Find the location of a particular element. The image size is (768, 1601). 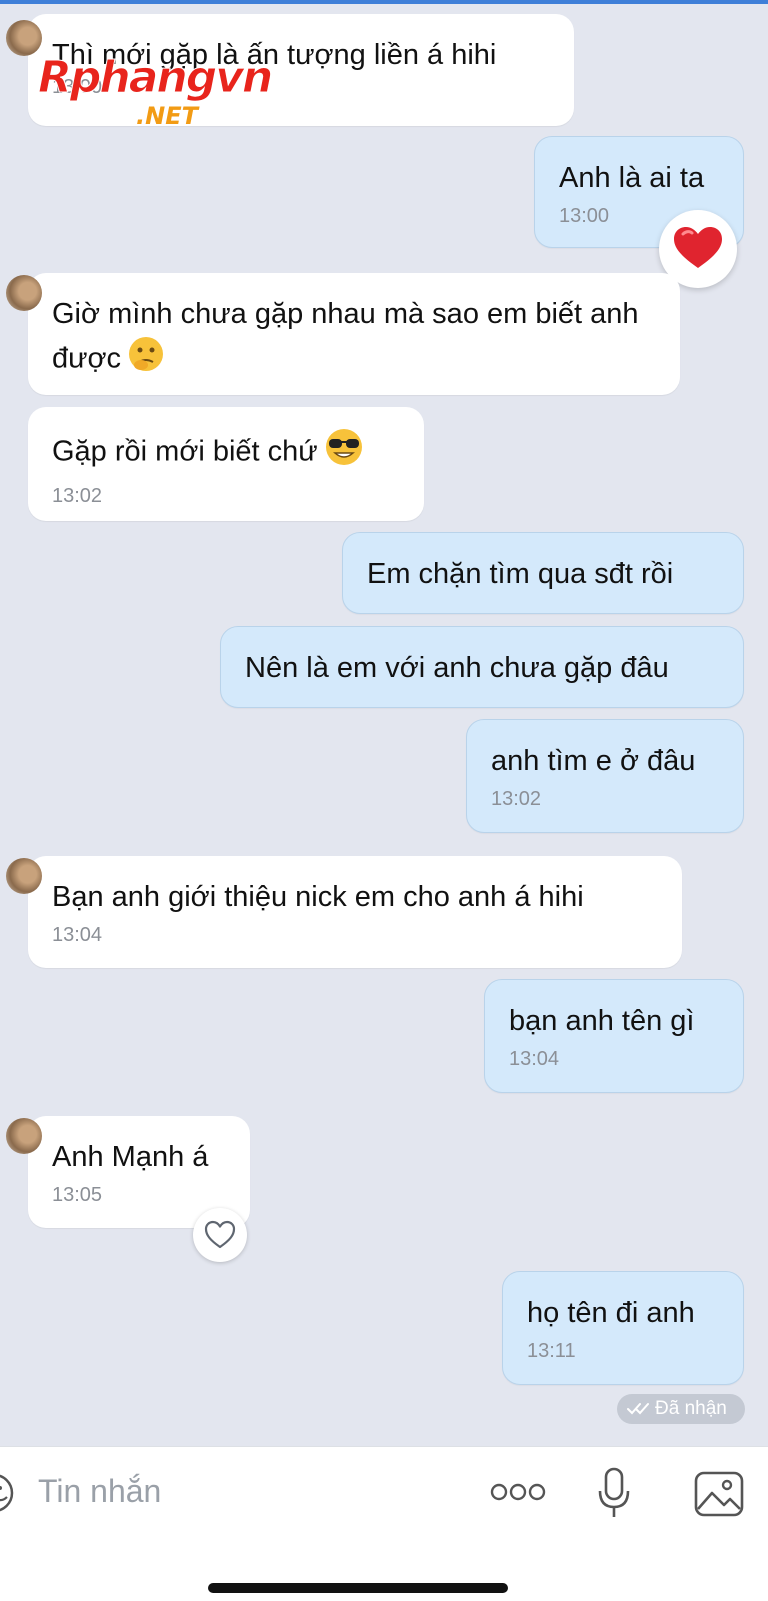

message-text: Anh Mạnh á is located at coordinates (130, 1157).